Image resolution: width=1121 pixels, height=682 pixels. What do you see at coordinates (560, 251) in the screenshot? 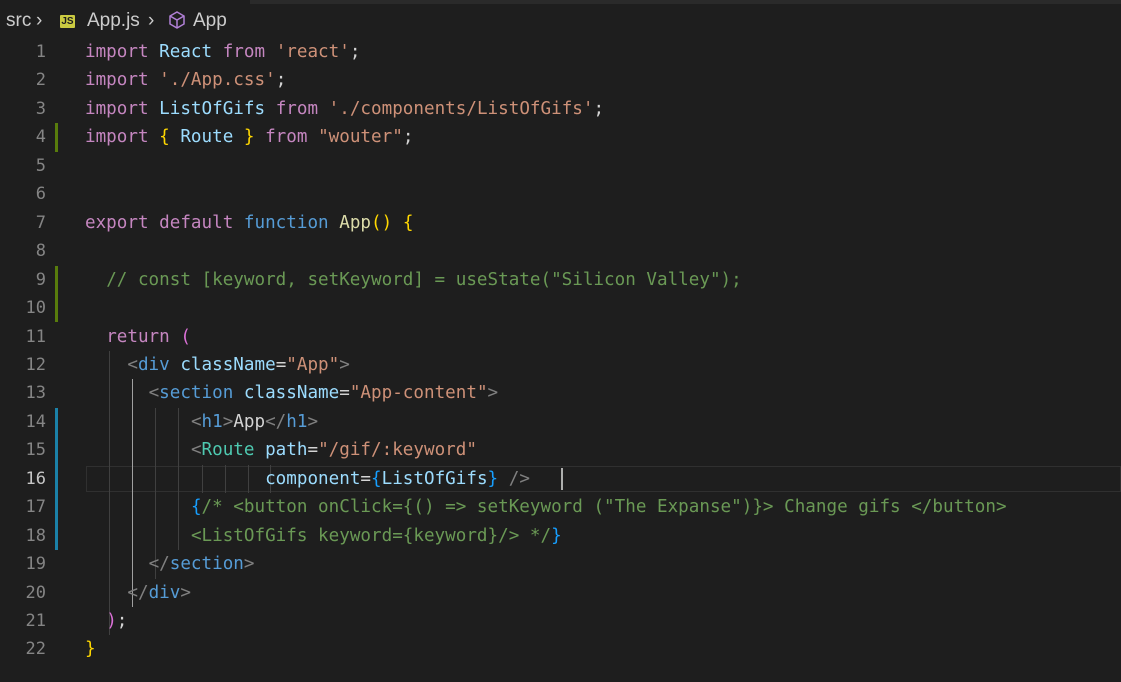
I see `code-line: 8` at bounding box center [560, 251].